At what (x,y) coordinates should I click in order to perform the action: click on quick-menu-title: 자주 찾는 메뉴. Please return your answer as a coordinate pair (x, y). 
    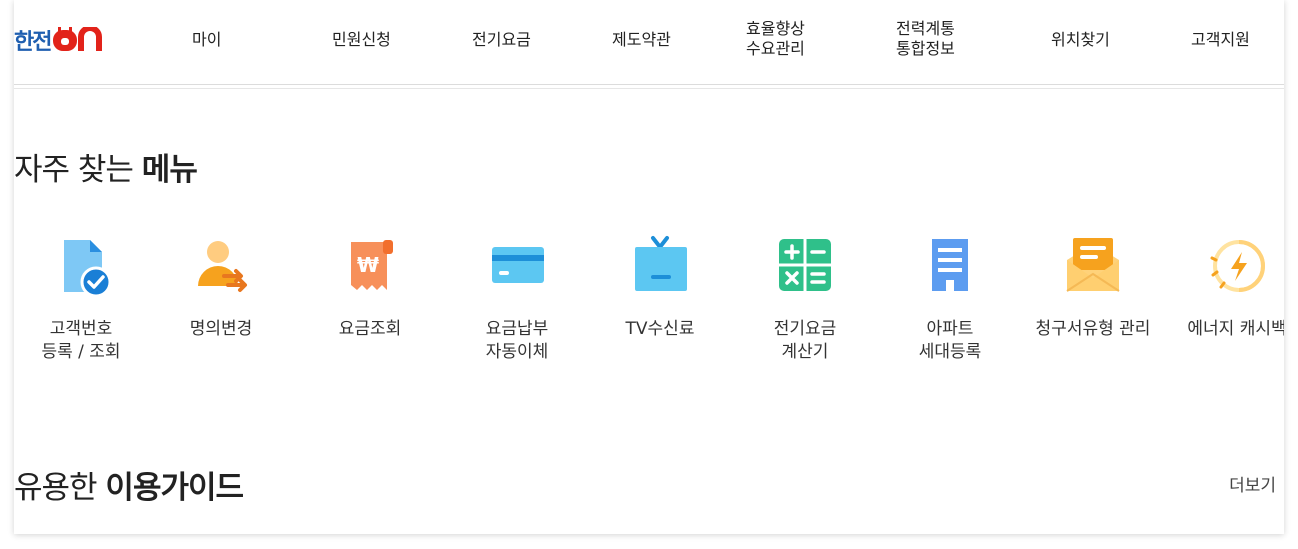
    Looking at the image, I should click on (106, 166).